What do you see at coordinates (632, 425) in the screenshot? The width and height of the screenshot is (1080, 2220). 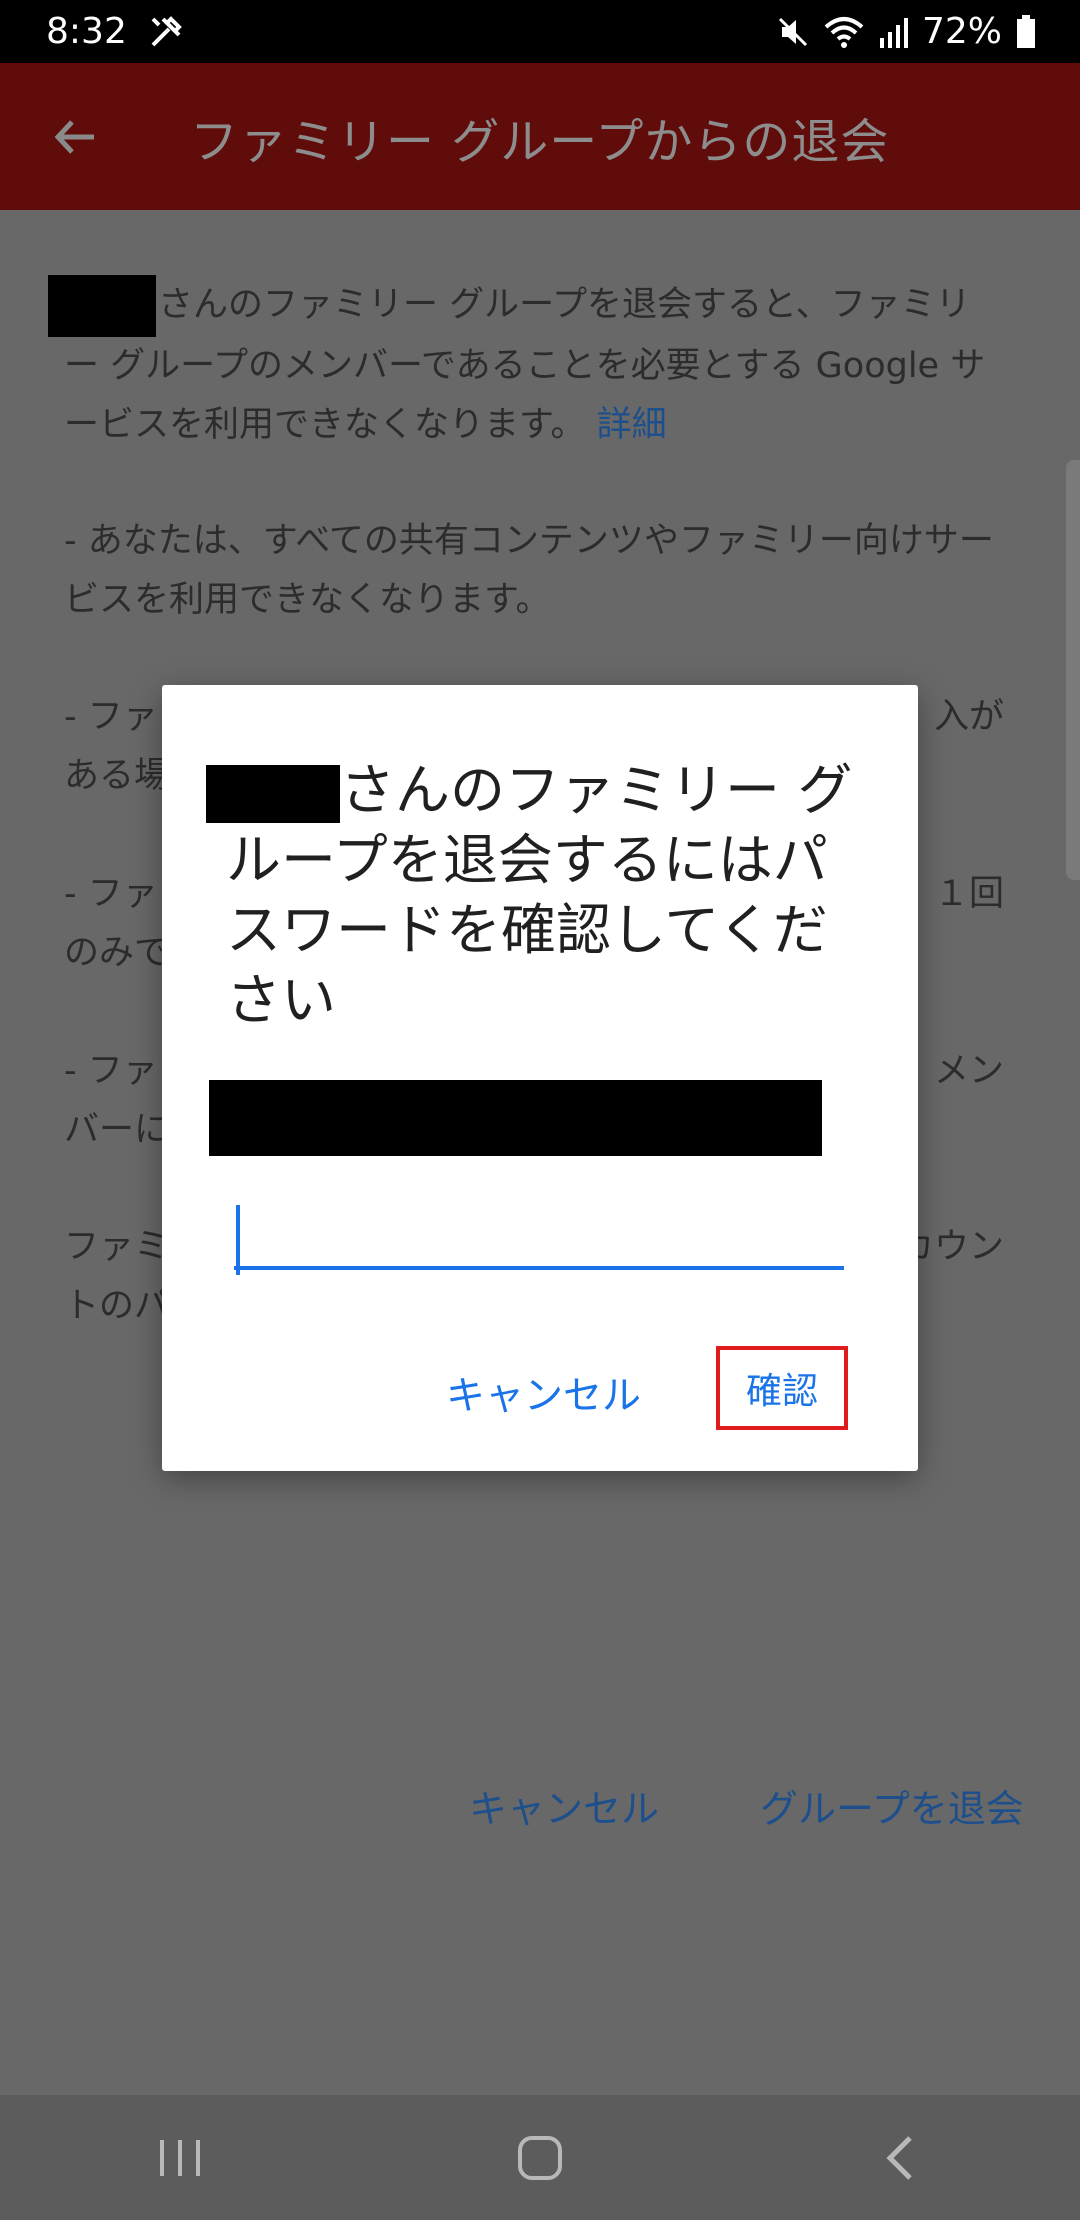 I see `details-link: 詳細` at bounding box center [632, 425].